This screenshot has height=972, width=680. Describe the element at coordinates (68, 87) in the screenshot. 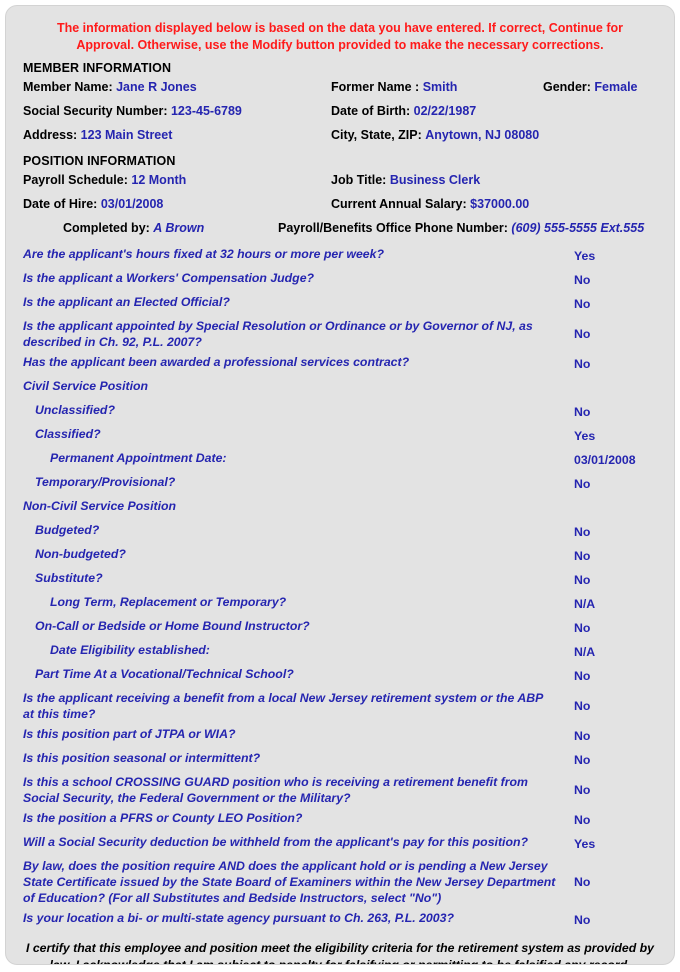

I see `member-name-label: Member Name:` at that location.